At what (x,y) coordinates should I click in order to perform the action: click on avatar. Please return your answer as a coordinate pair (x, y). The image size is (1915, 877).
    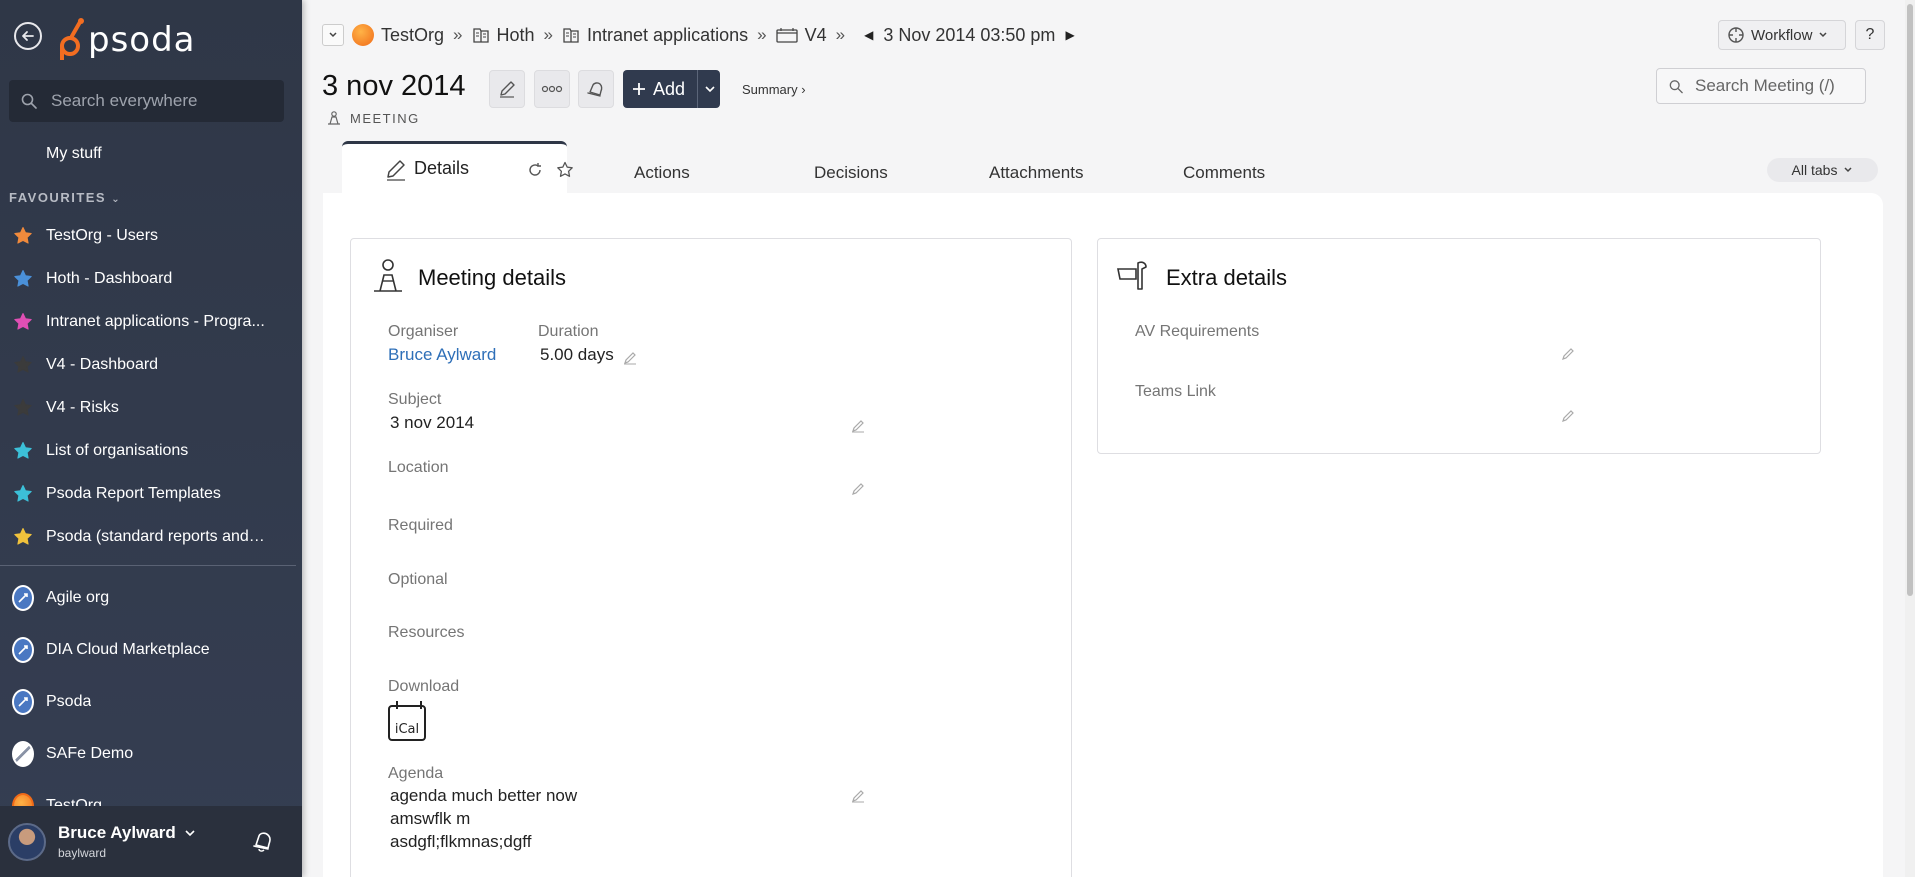
    Looking at the image, I should click on (27, 841).